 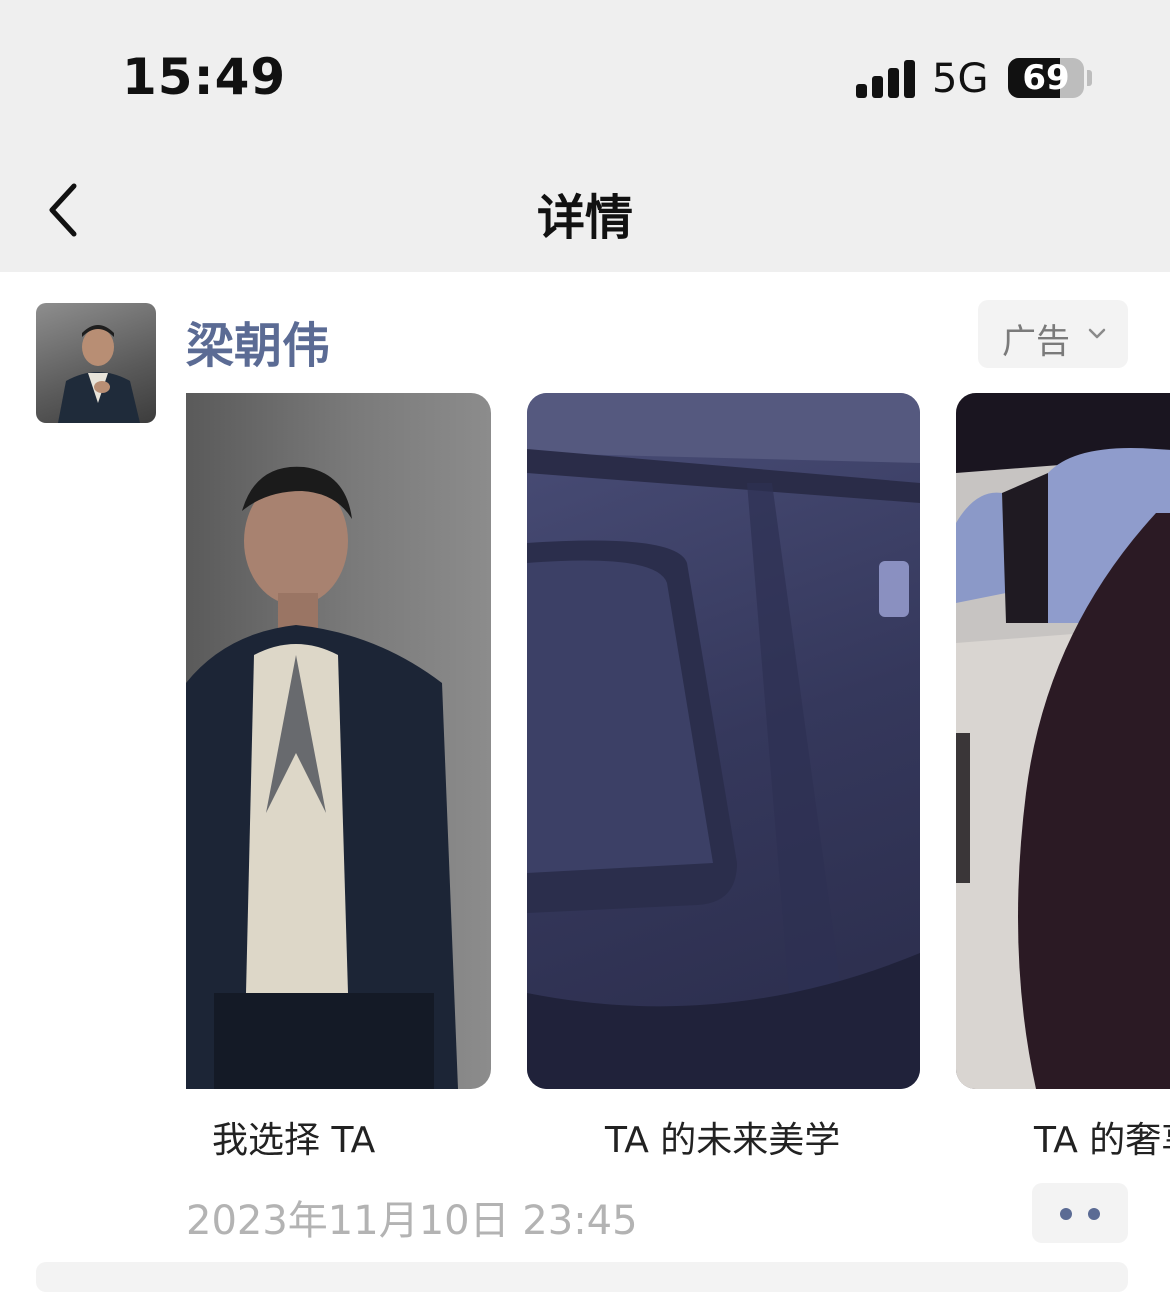 I want to click on avatar, so click(x=96, y=363).